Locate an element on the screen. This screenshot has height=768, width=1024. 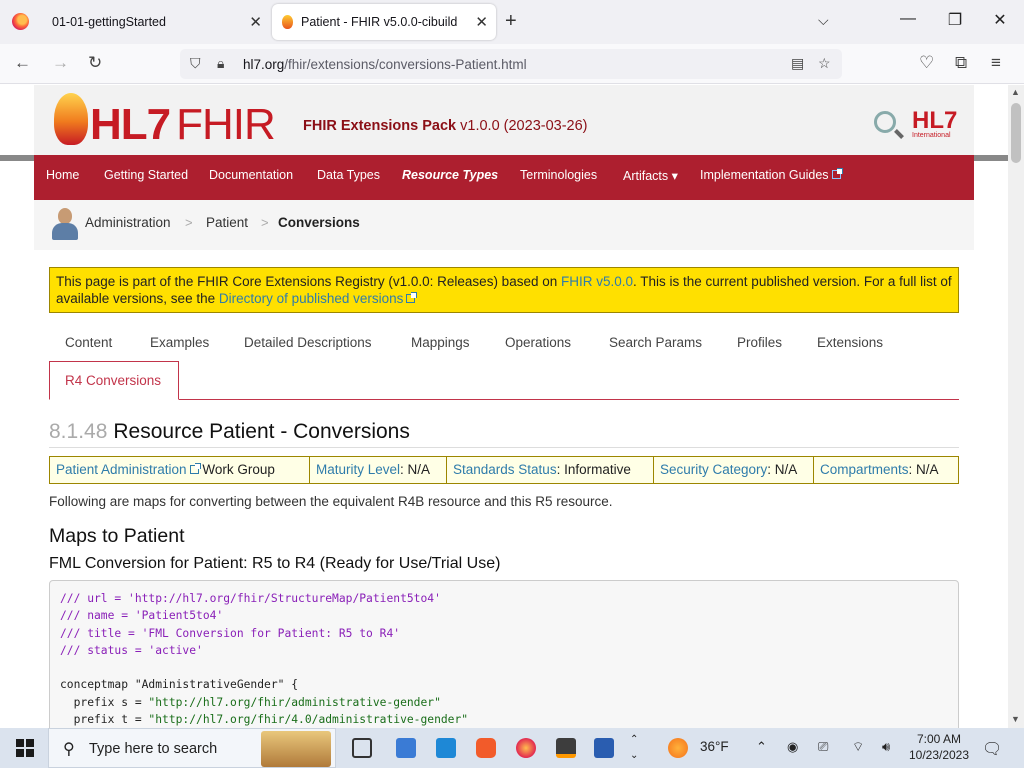
tab-r4-conversions: R4 Conversions is located at coordinates (114, 380).